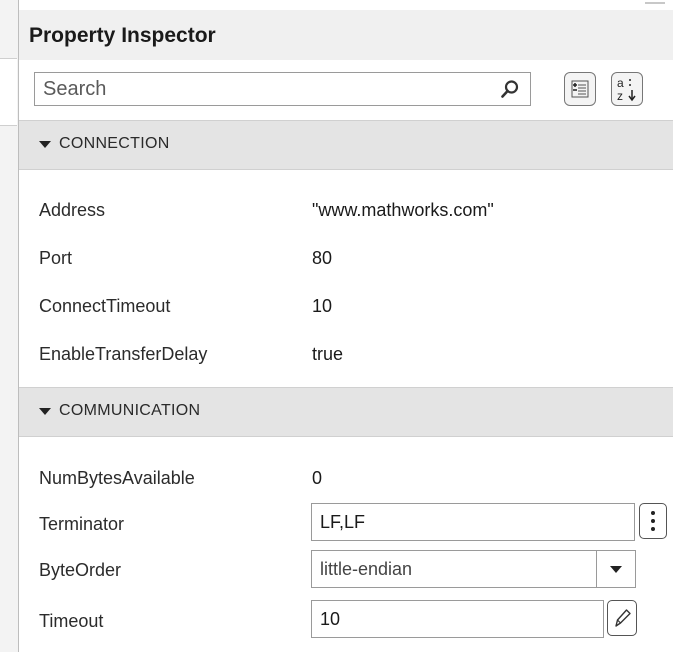 Image resolution: width=673 pixels, height=652 pixels. I want to click on svg-text: a, so click(620, 83).